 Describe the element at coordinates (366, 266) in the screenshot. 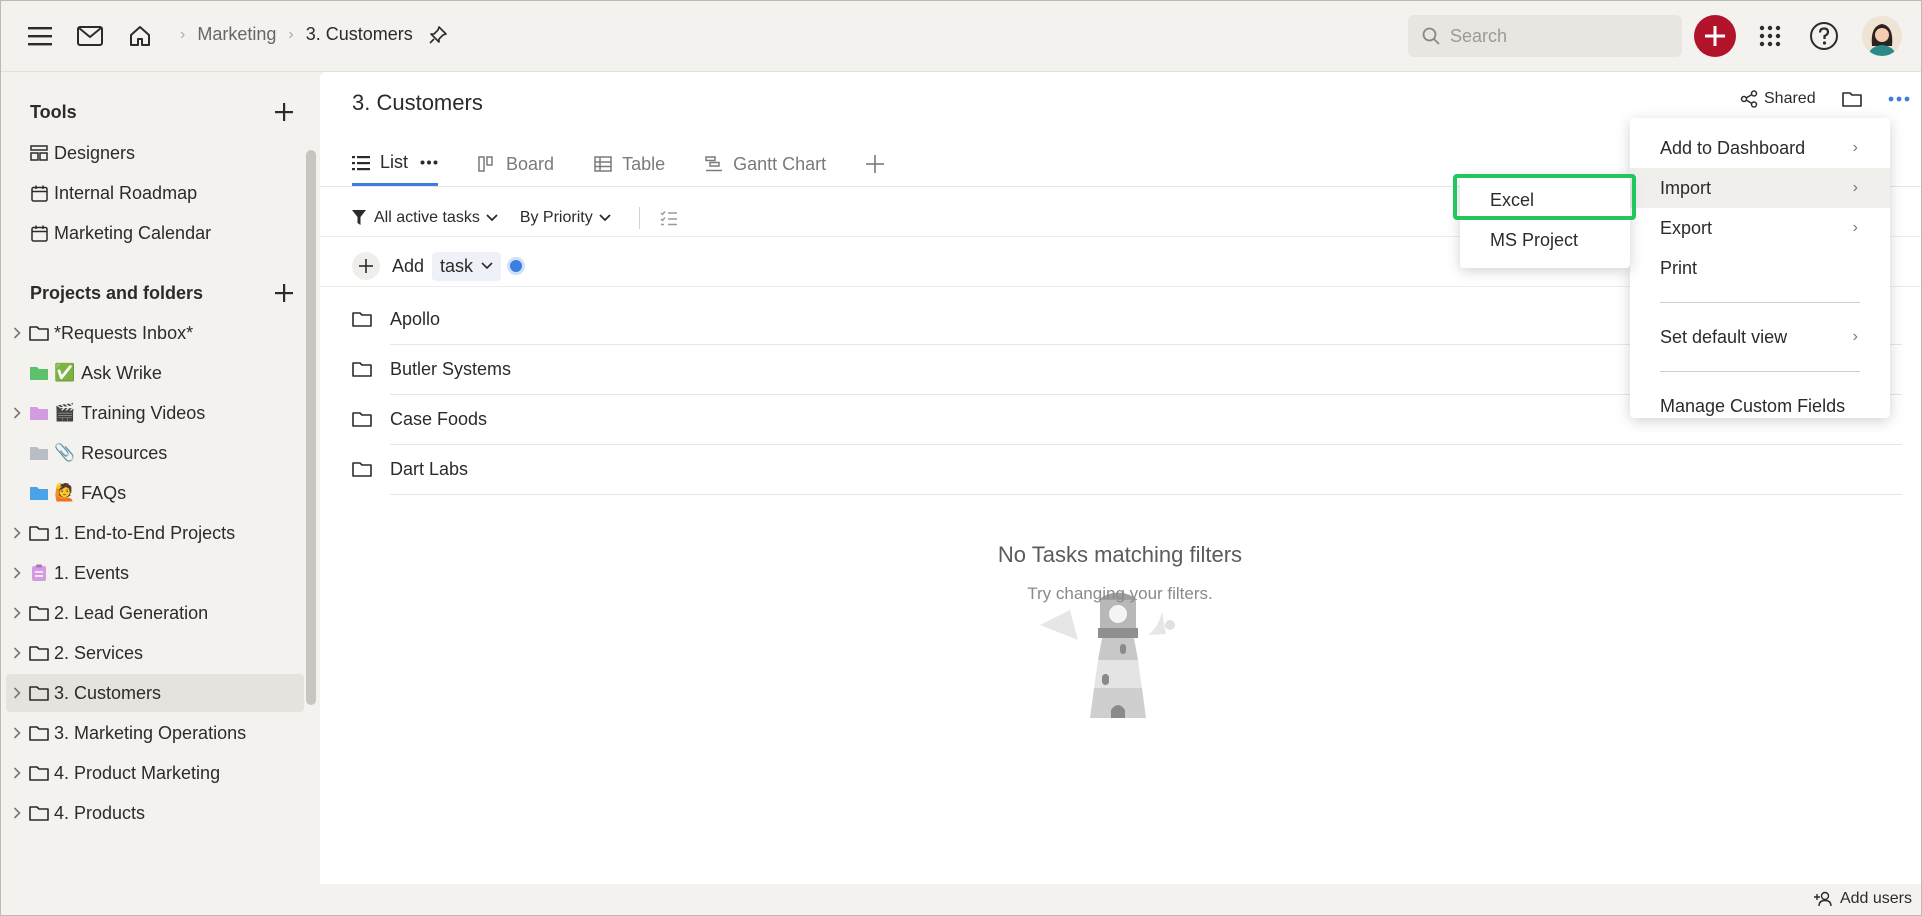

I see `add-task-button` at that location.